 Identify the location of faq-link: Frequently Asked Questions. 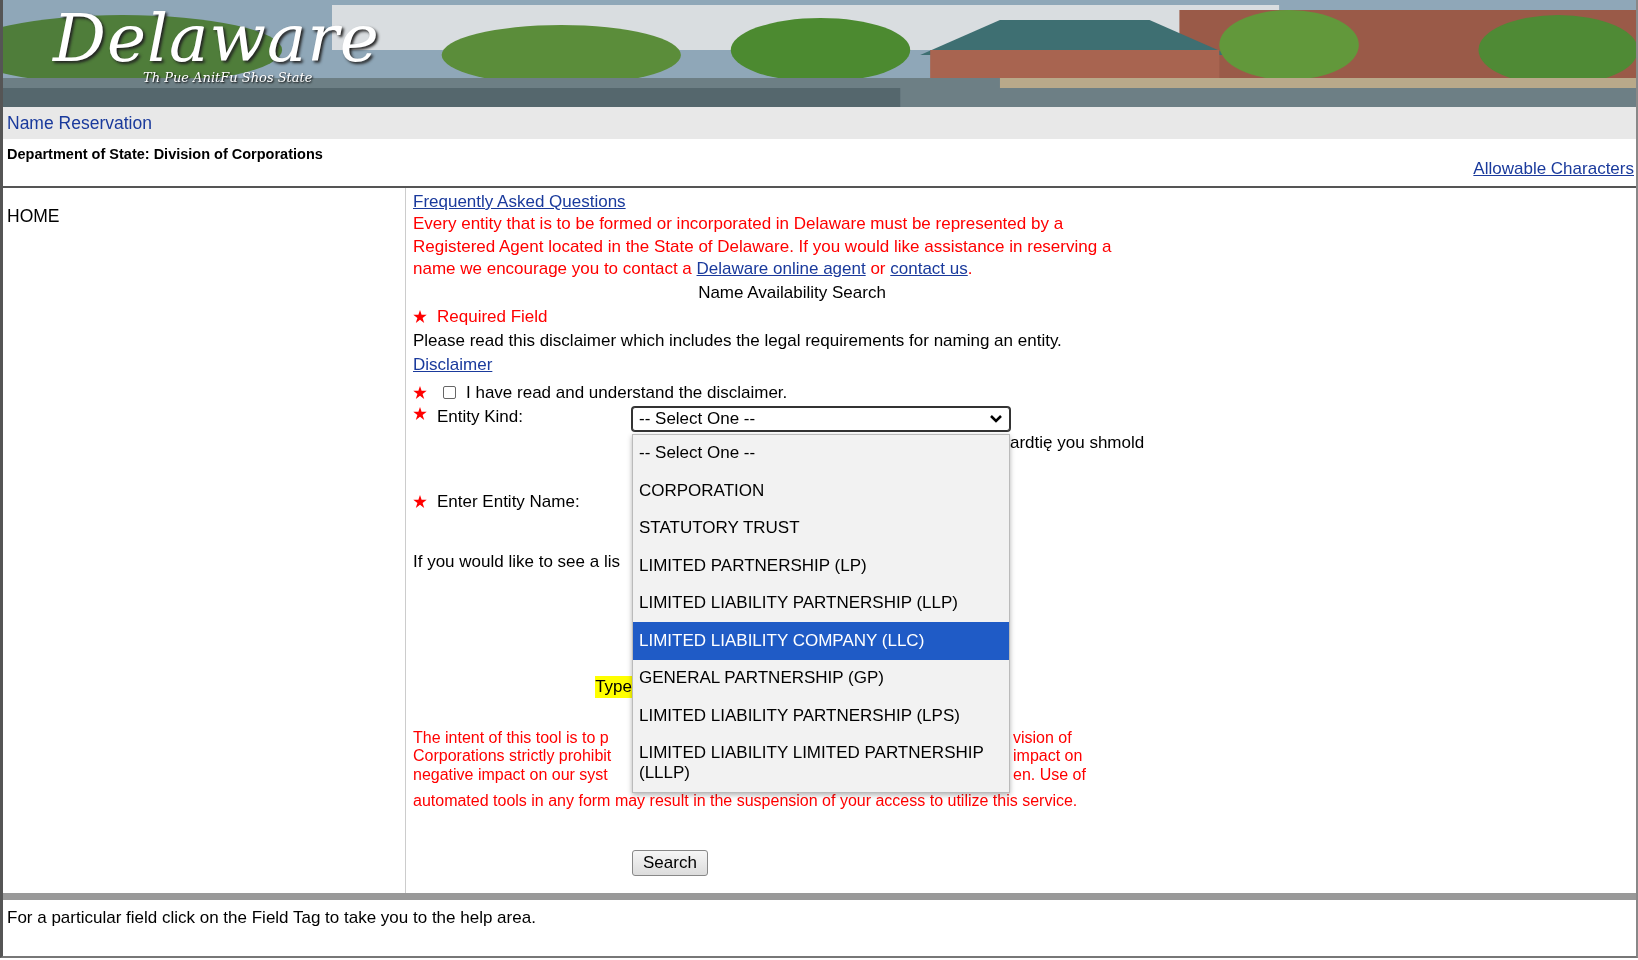
(519, 201).